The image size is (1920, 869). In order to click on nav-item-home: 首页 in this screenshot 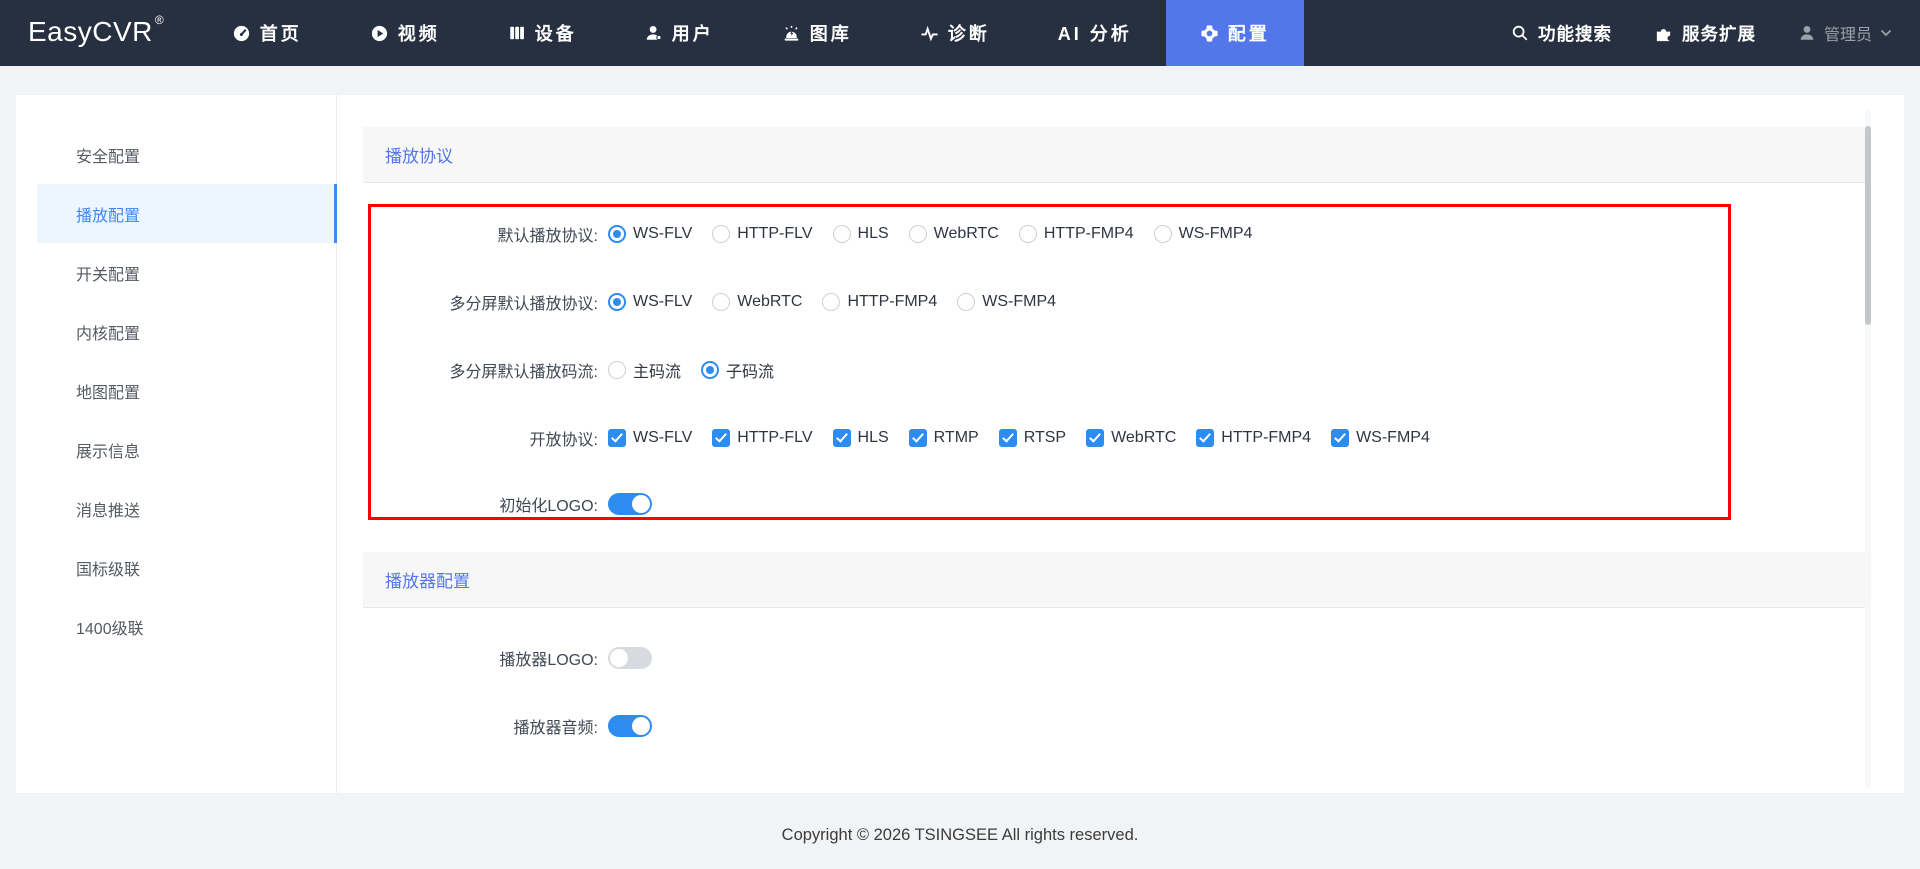, I will do `click(267, 33)`.